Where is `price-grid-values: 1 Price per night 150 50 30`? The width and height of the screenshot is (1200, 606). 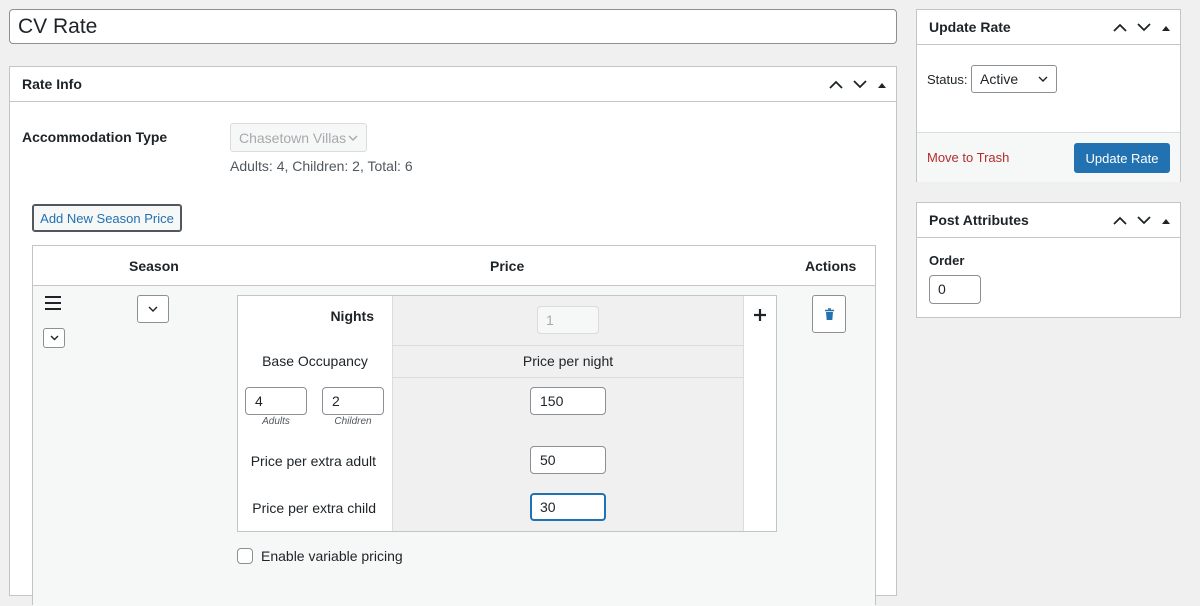
price-grid-values: 1 Price per night 150 50 30 is located at coordinates (568, 413).